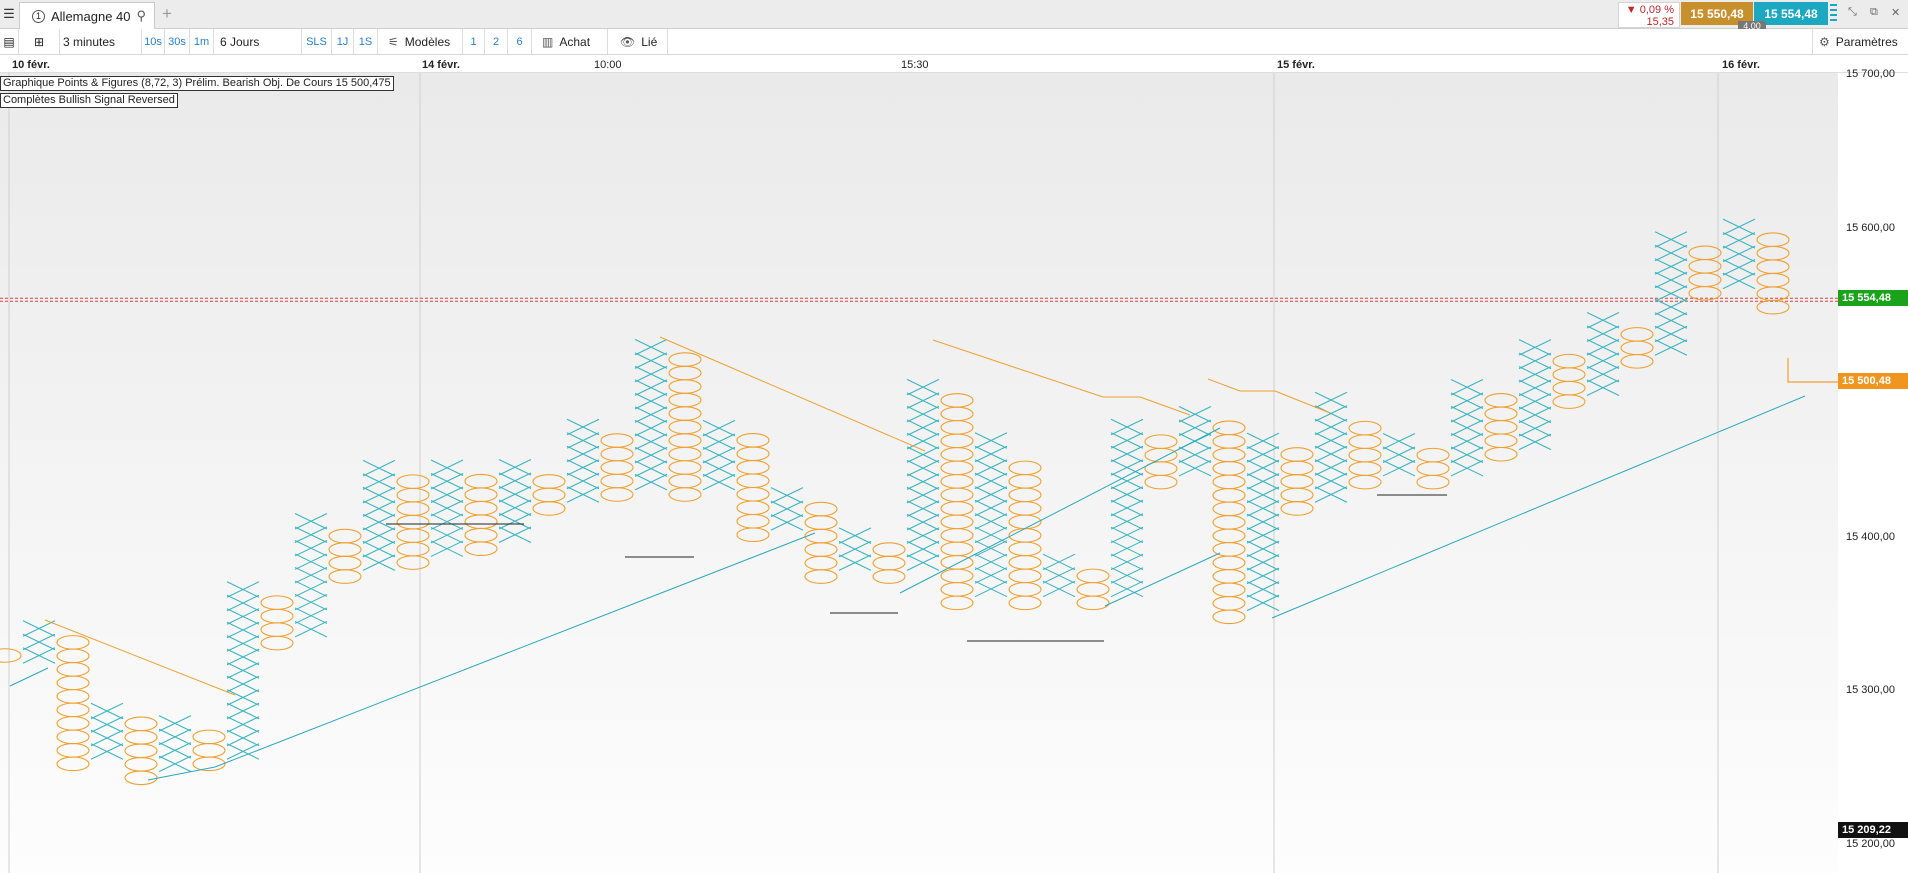 The height and width of the screenshot is (873, 1908). What do you see at coordinates (496, 41) in the screenshot?
I see `layout-2: 2` at bounding box center [496, 41].